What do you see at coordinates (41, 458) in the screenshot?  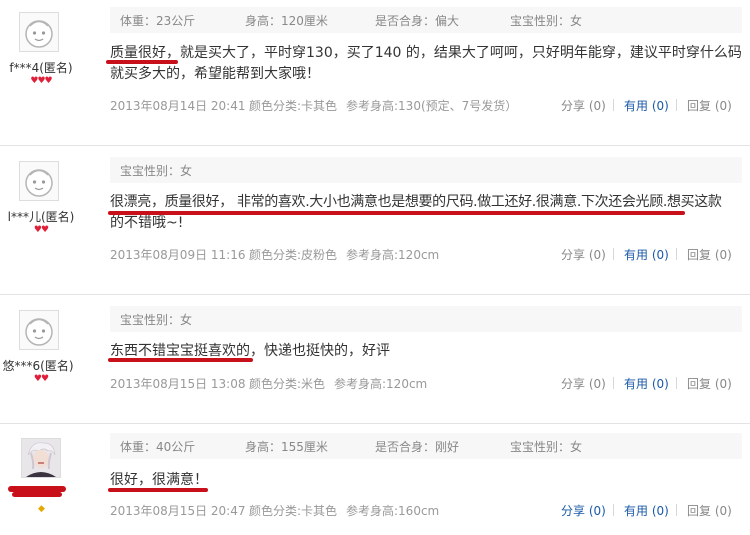 I see `user-photo-avatar` at bounding box center [41, 458].